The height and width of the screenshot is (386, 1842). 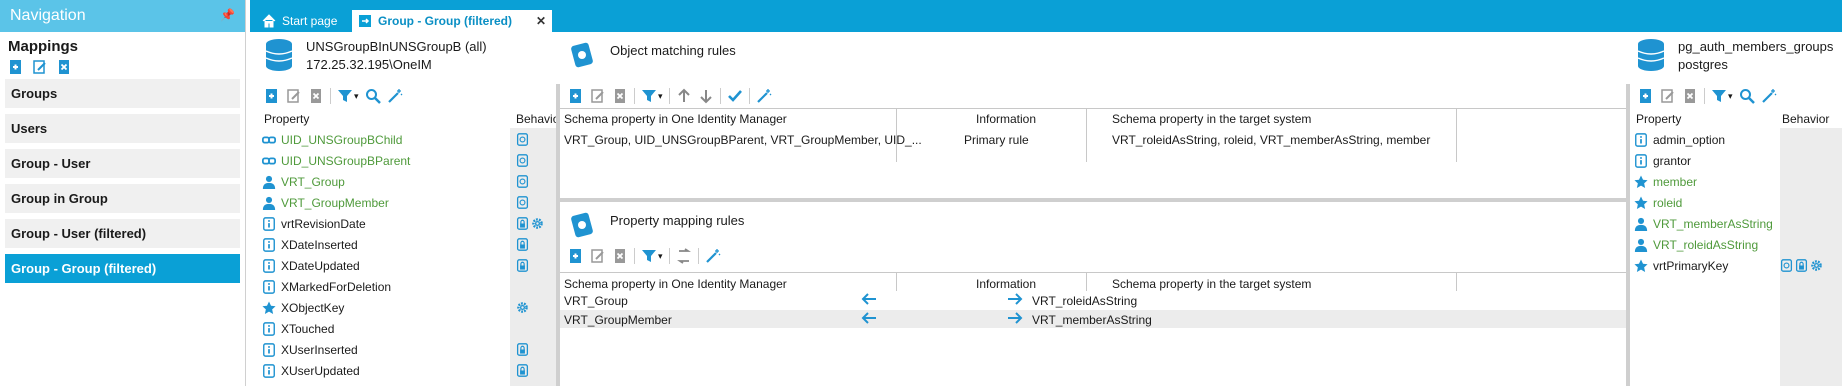 I want to click on nav-item-group-group-filtered: Group - Group (filtered), so click(x=122, y=268).